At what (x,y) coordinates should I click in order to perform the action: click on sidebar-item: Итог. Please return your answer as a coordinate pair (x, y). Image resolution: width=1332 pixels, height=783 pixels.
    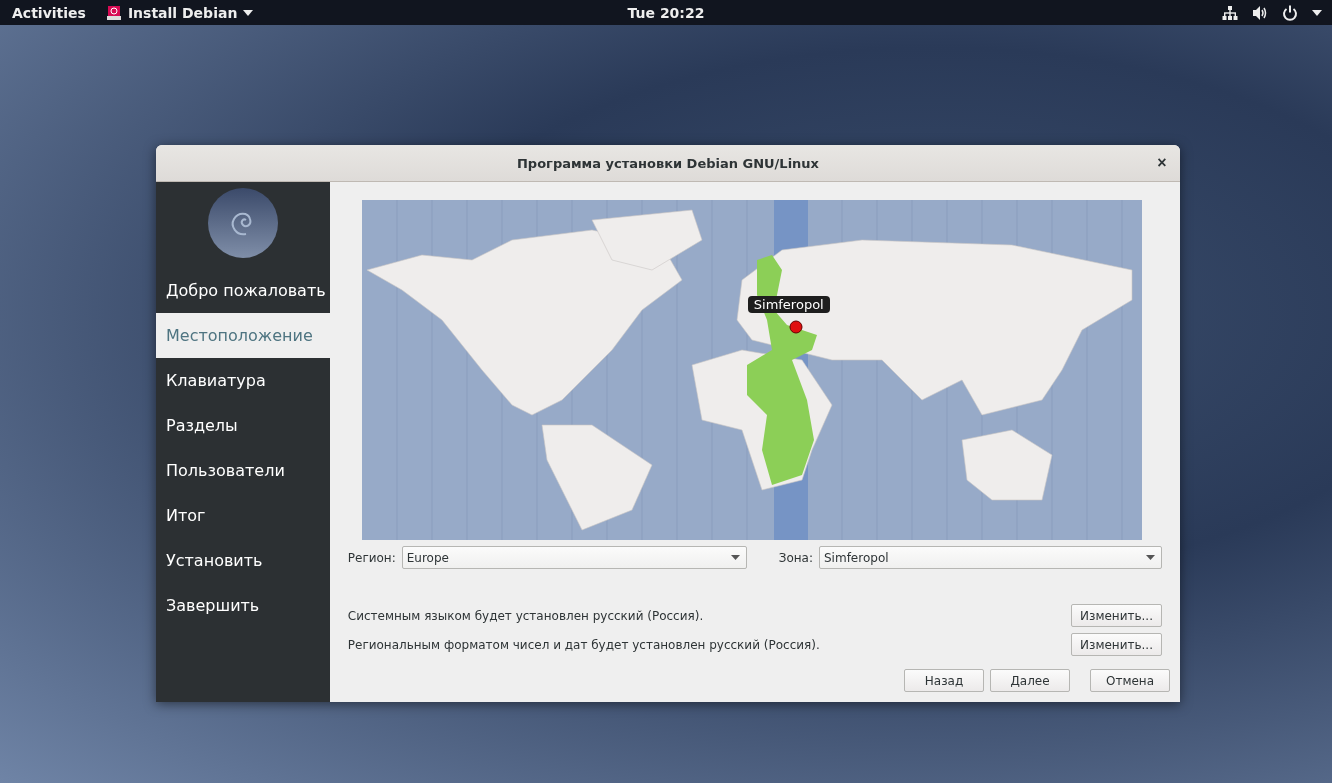
    Looking at the image, I should click on (243, 515).